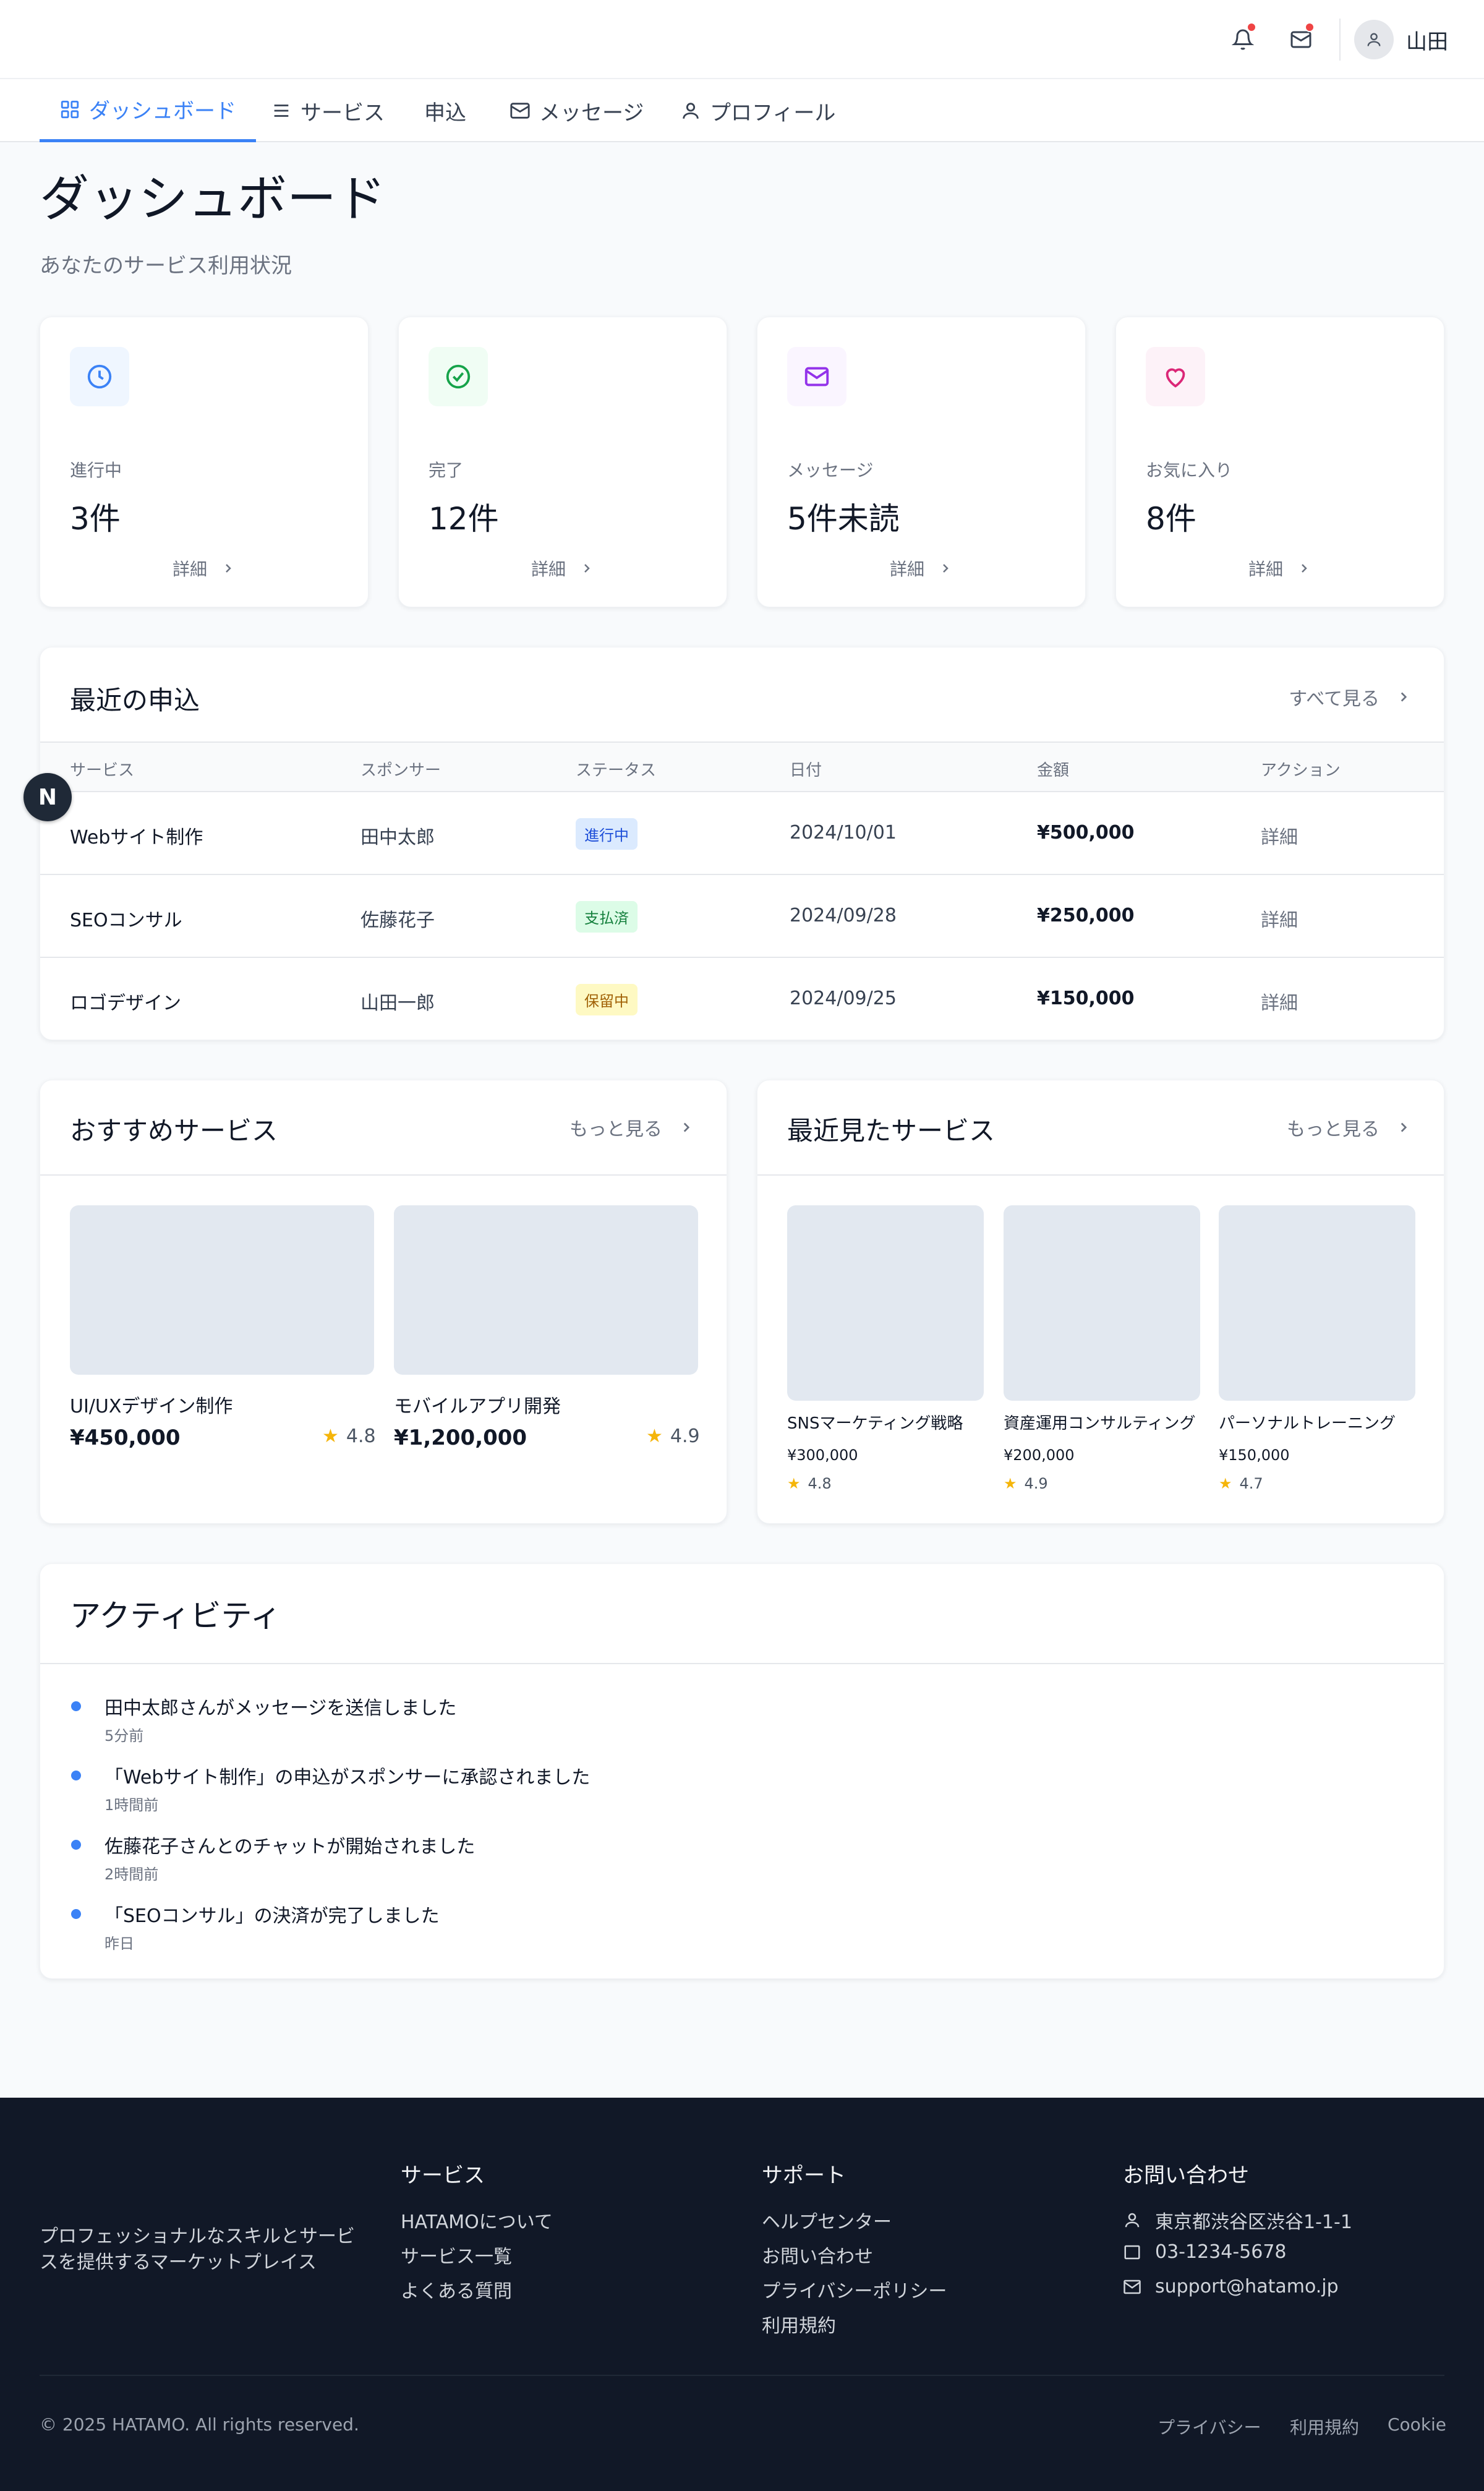 Image resolution: width=1484 pixels, height=2491 pixels. I want to click on check-circle-icon, so click(458, 376).